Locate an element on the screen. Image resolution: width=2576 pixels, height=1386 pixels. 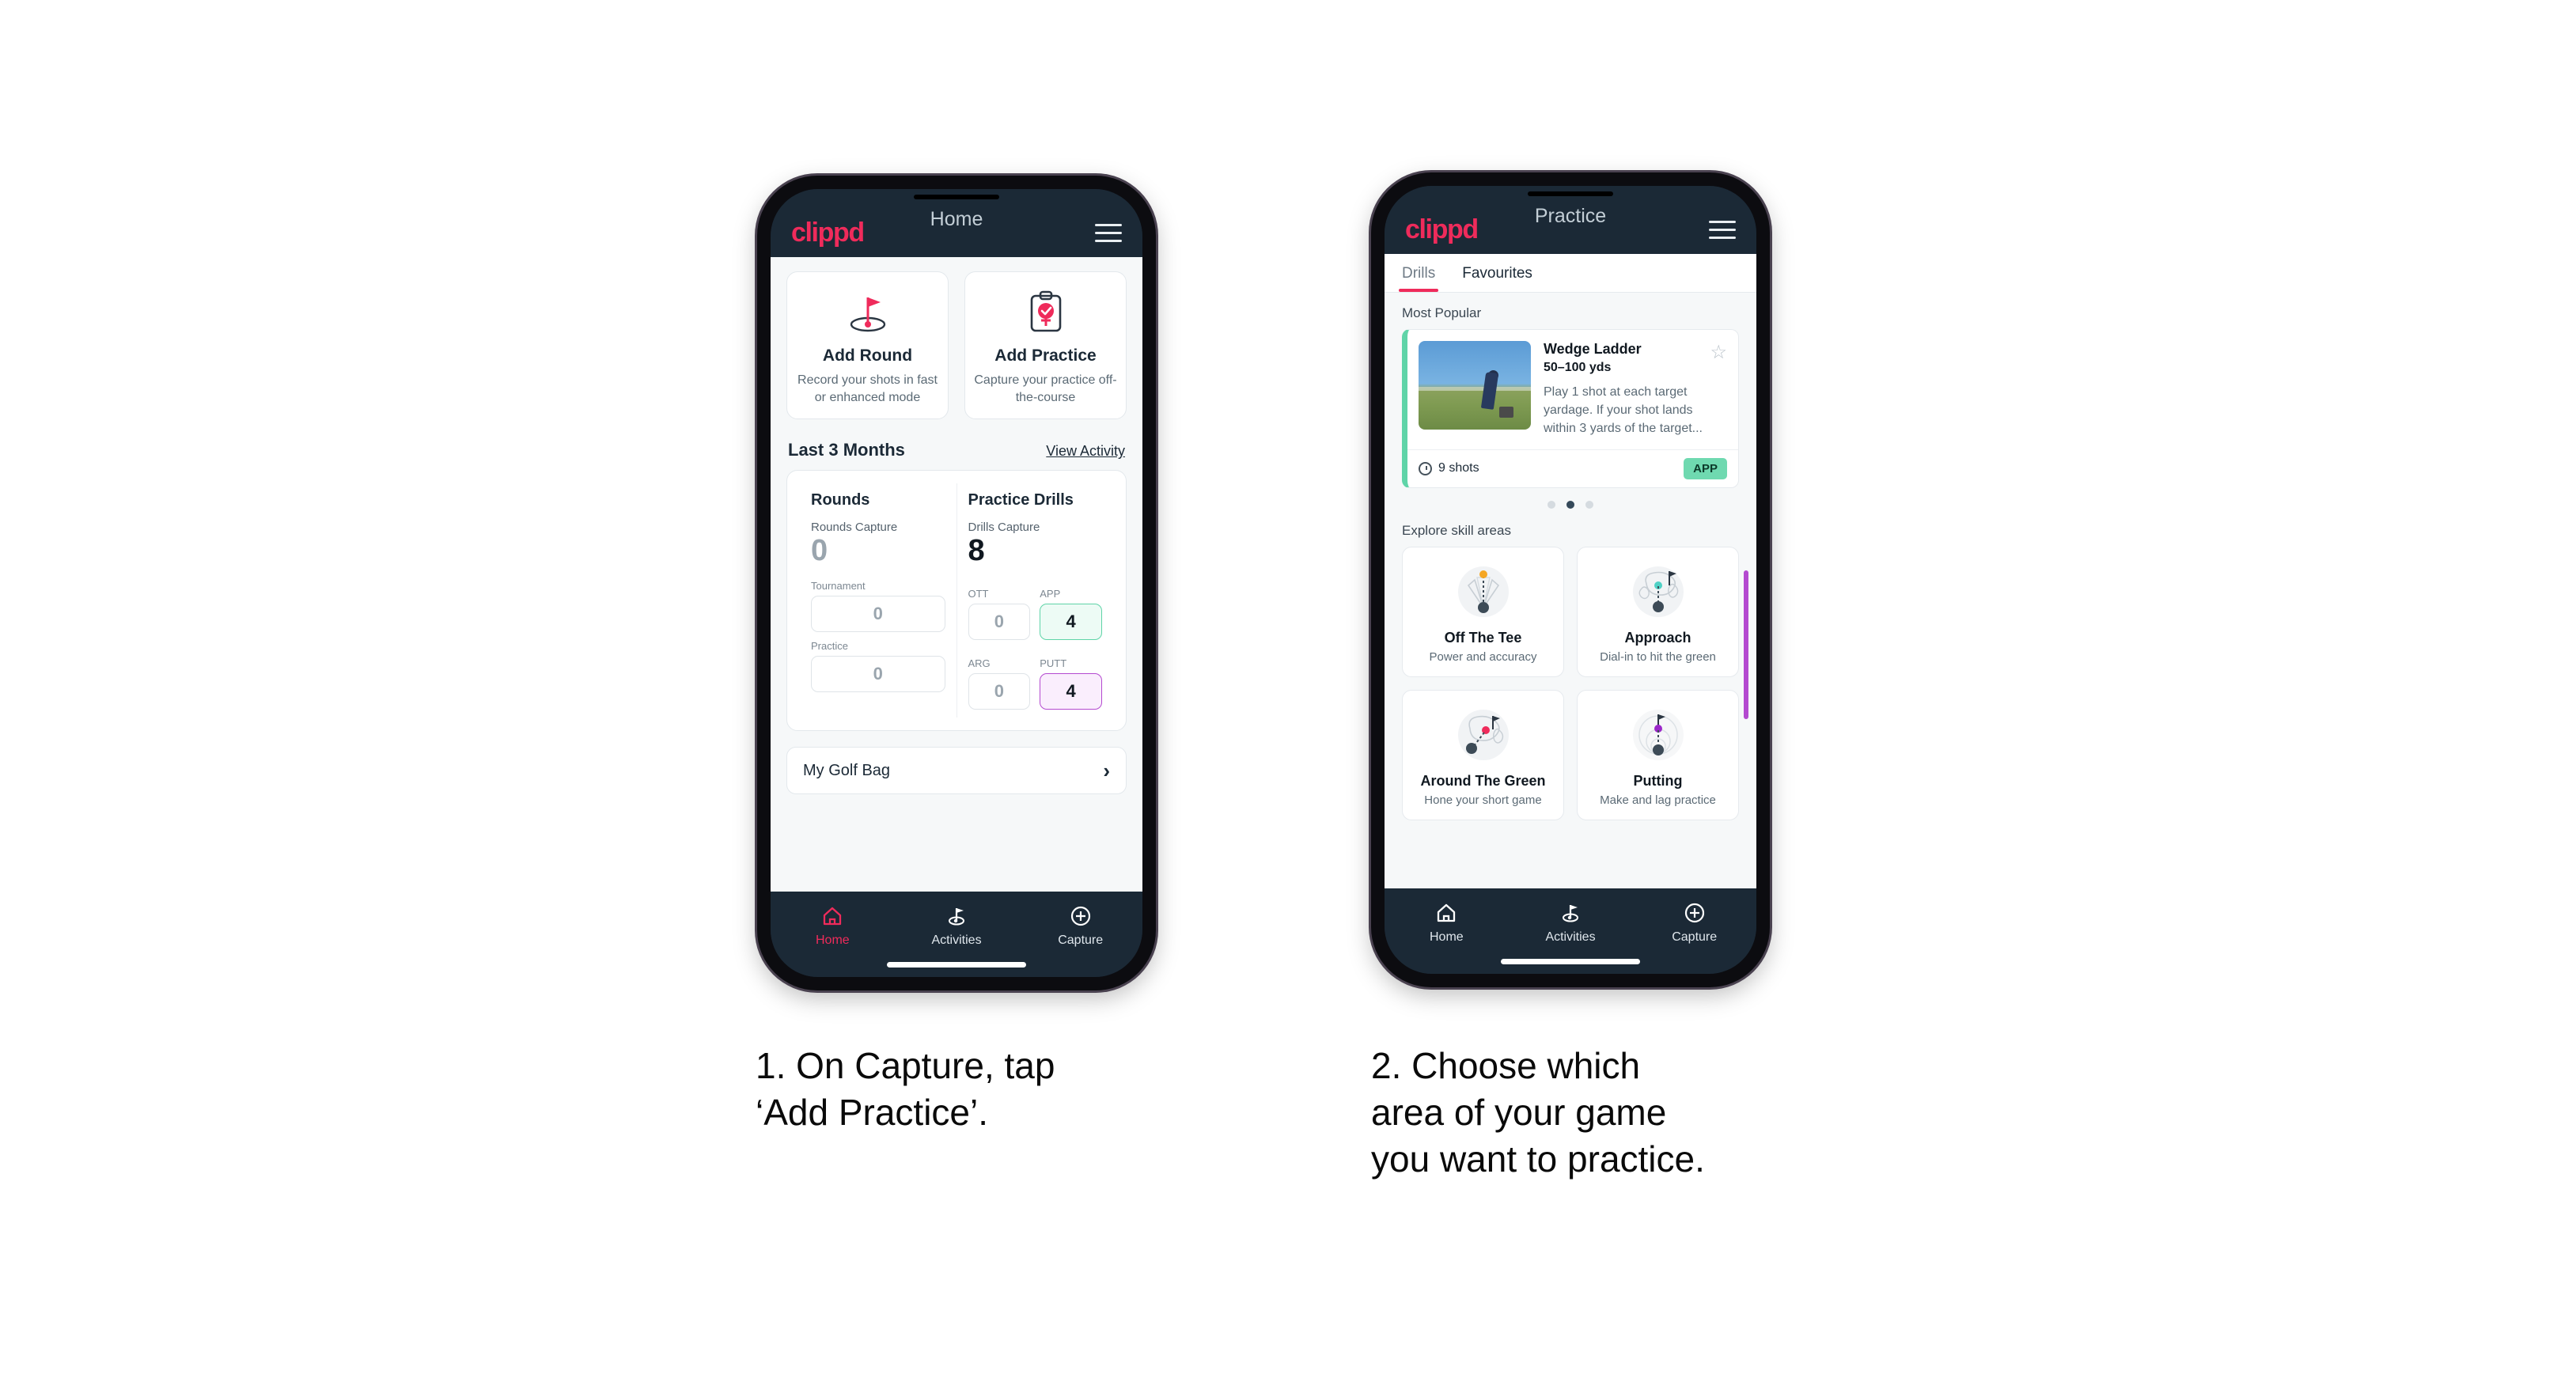
drill-yardage: 50–100 yds is located at coordinates (1578, 368).